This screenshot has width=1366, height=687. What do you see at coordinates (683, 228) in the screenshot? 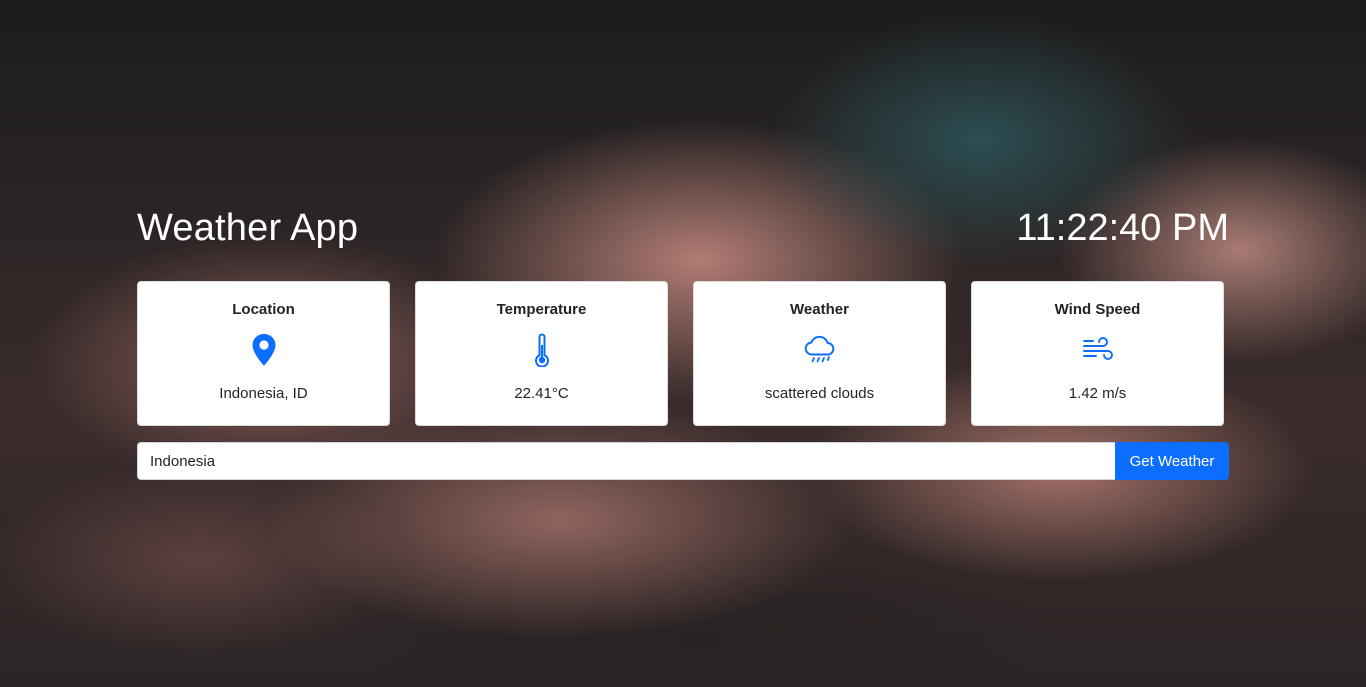
I see `header: Weather App 11:22:40 PM` at bounding box center [683, 228].